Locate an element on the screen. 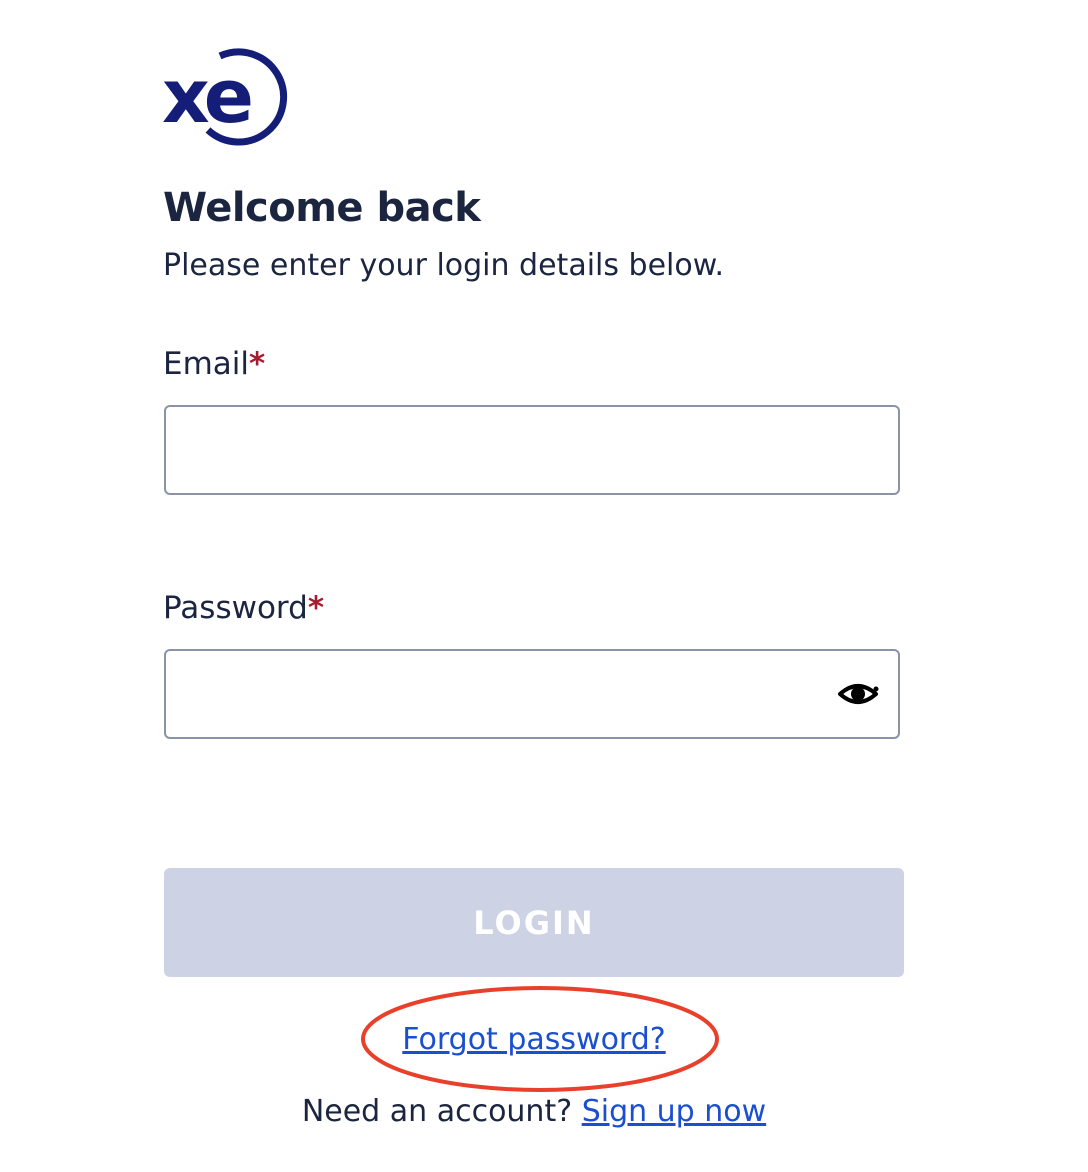 Image resolution: width=1088 pixels, height=1172 pixels. password-field is located at coordinates (532, 694).